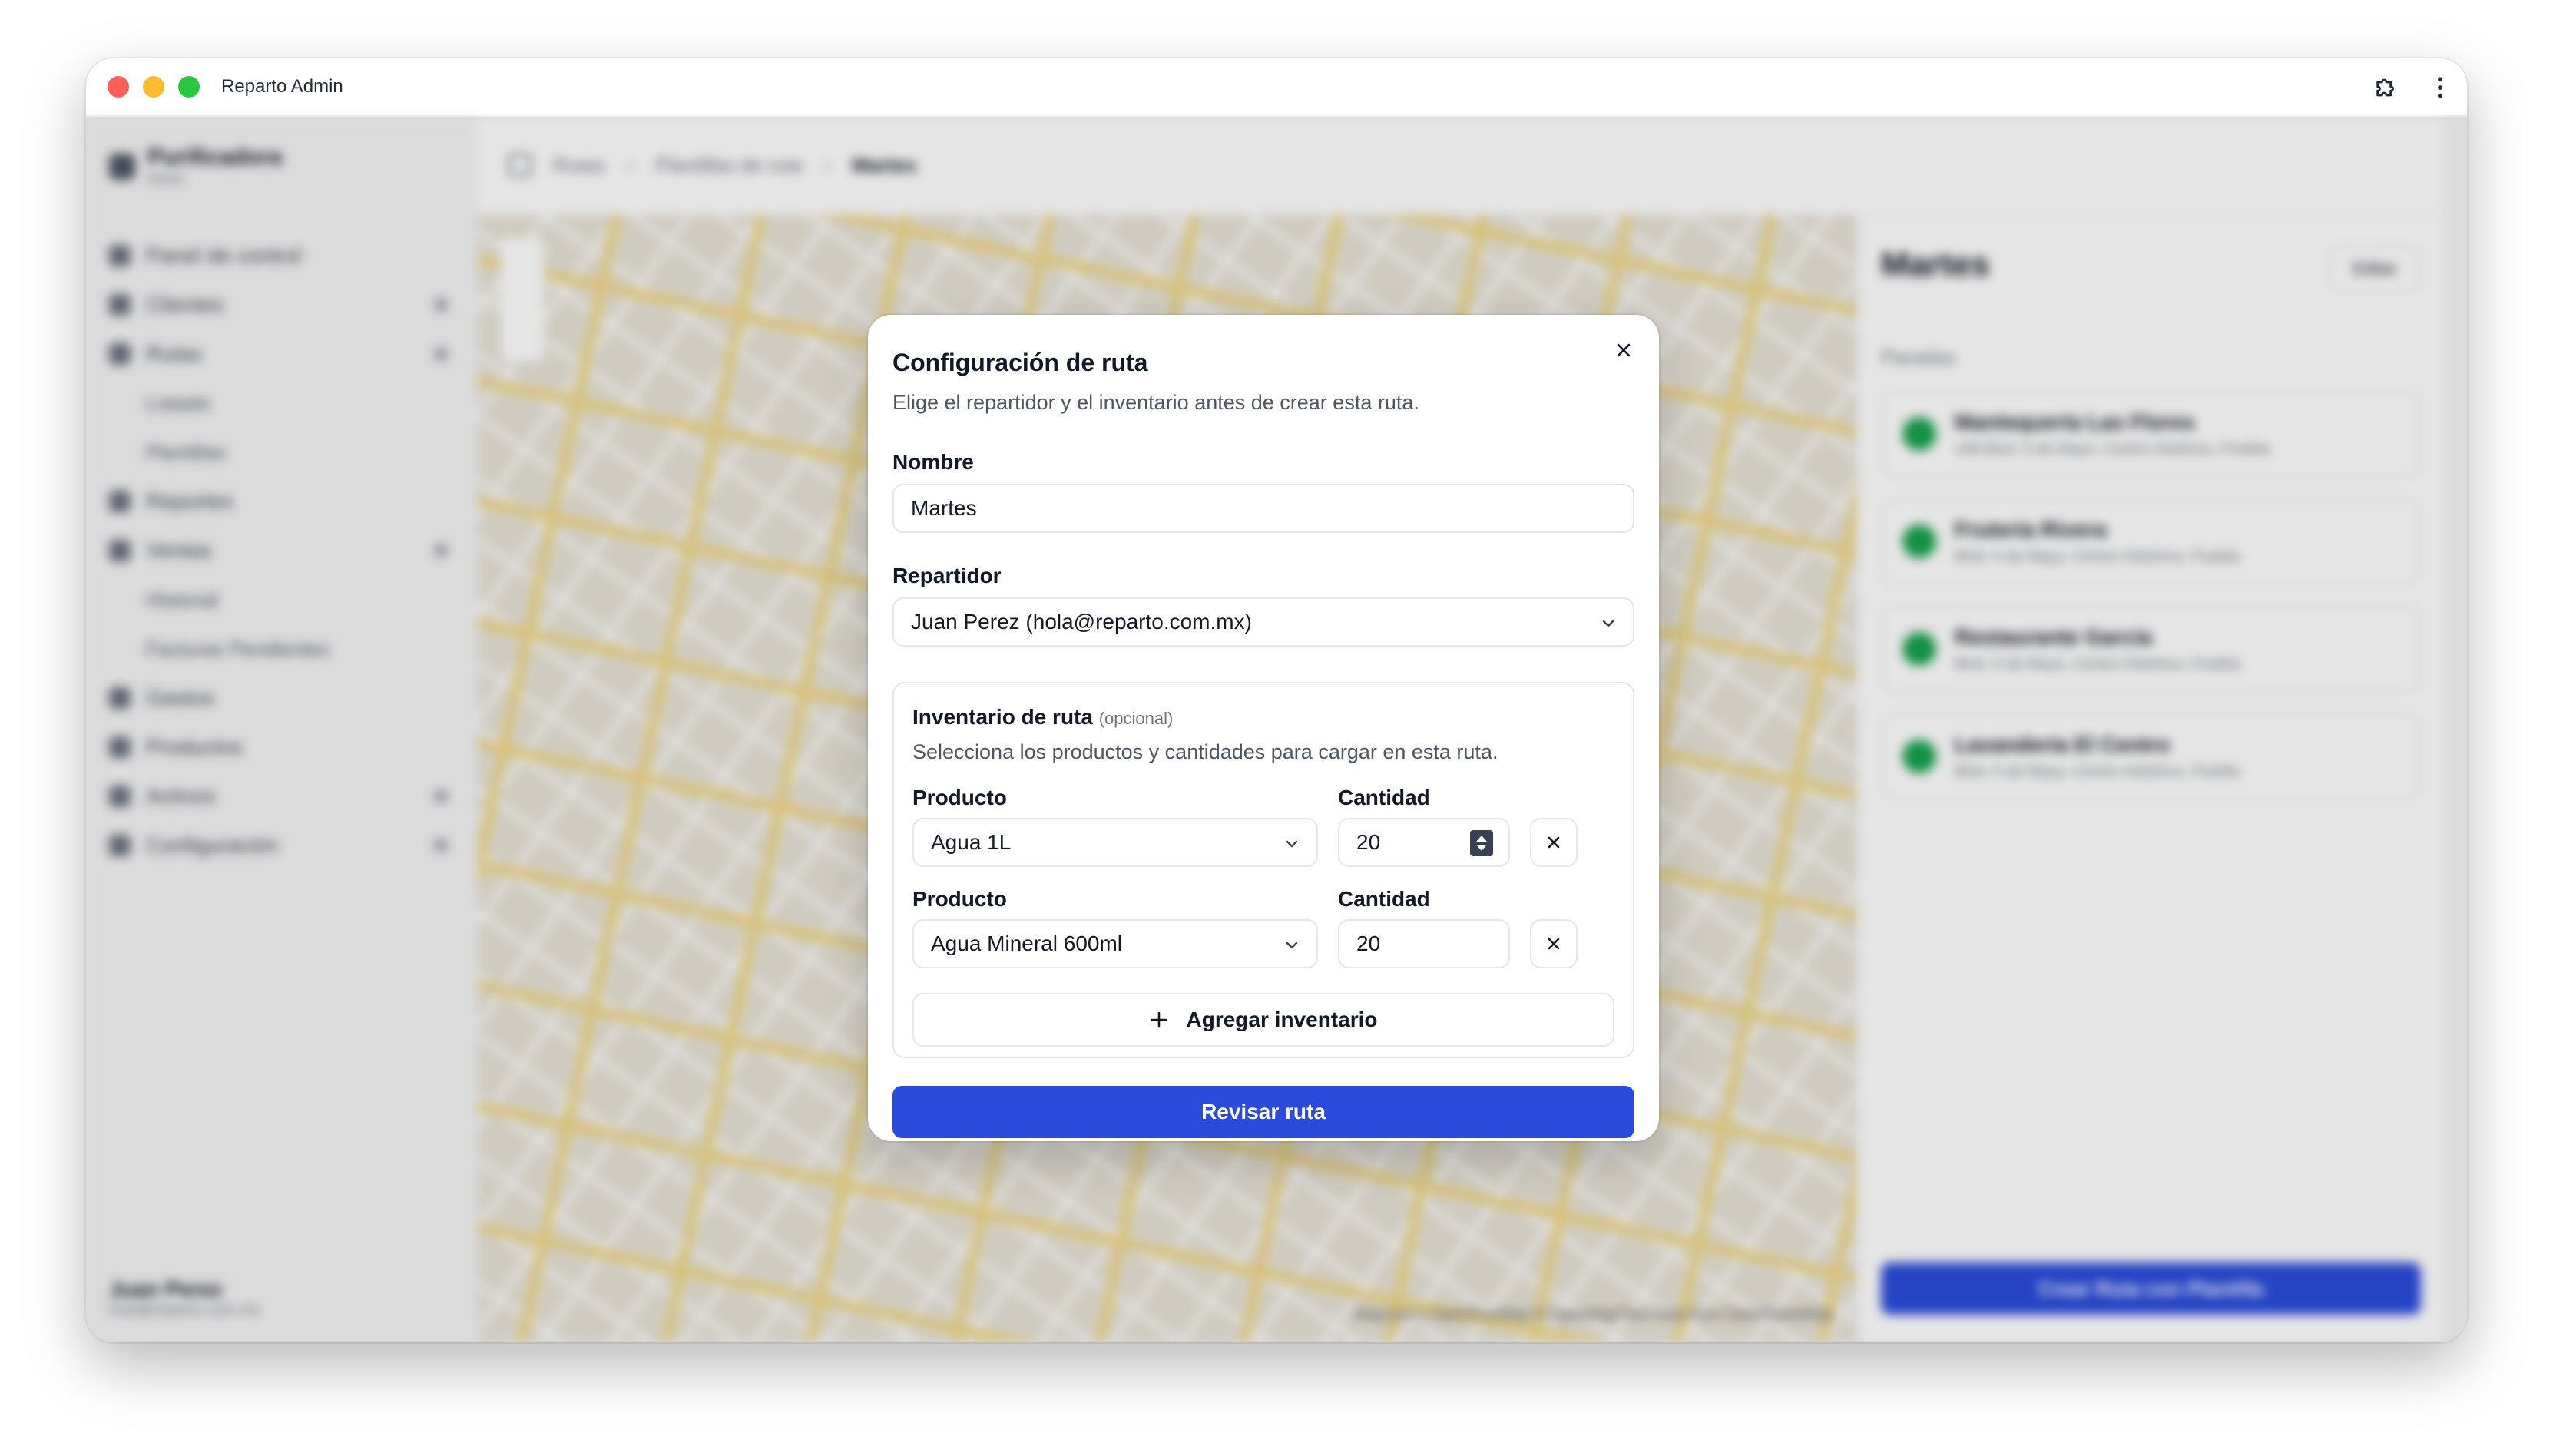 The height and width of the screenshot is (1456, 2553). What do you see at coordinates (1020, 362) in the screenshot?
I see `dialog-title: Configuración de ruta` at bounding box center [1020, 362].